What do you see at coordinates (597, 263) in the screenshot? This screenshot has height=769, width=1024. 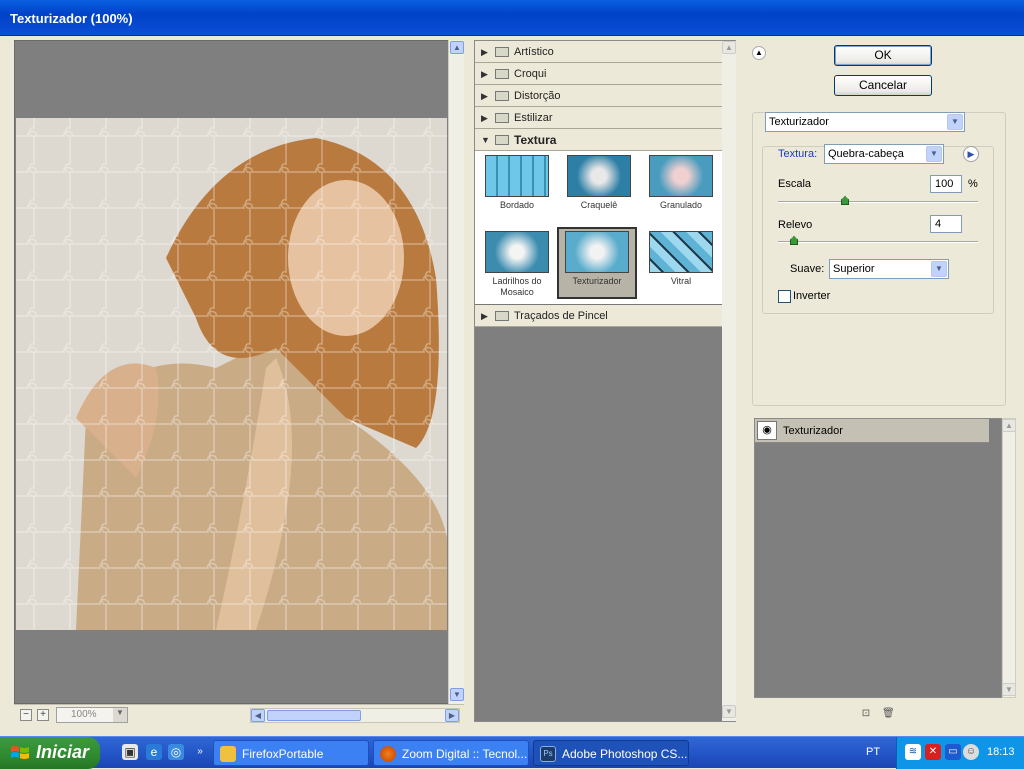 I see `thumb-texturizador: Texturizador` at bounding box center [597, 263].